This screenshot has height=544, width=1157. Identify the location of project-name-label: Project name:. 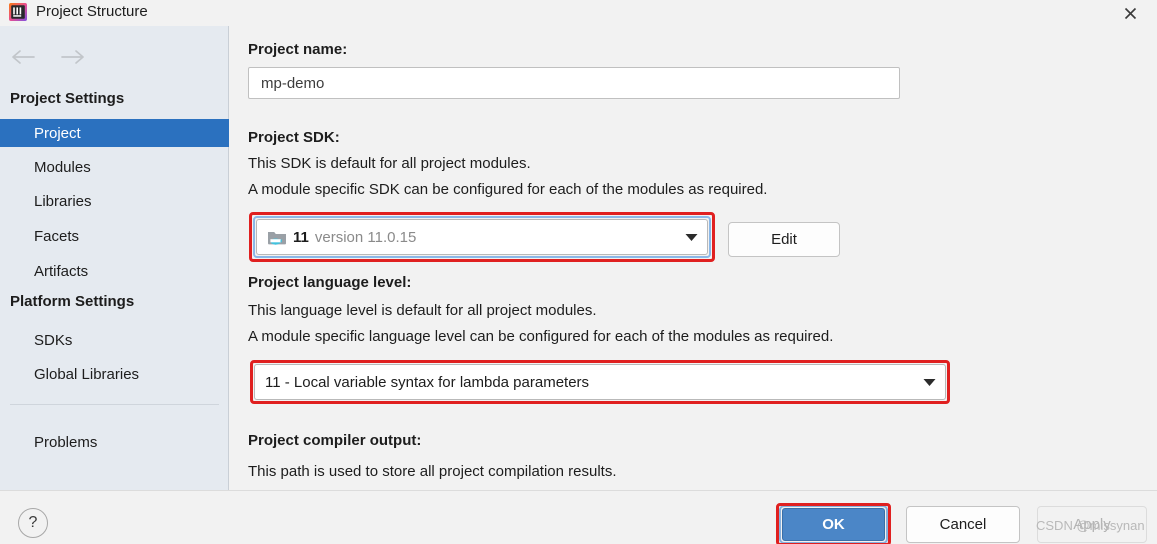
(298, 49).